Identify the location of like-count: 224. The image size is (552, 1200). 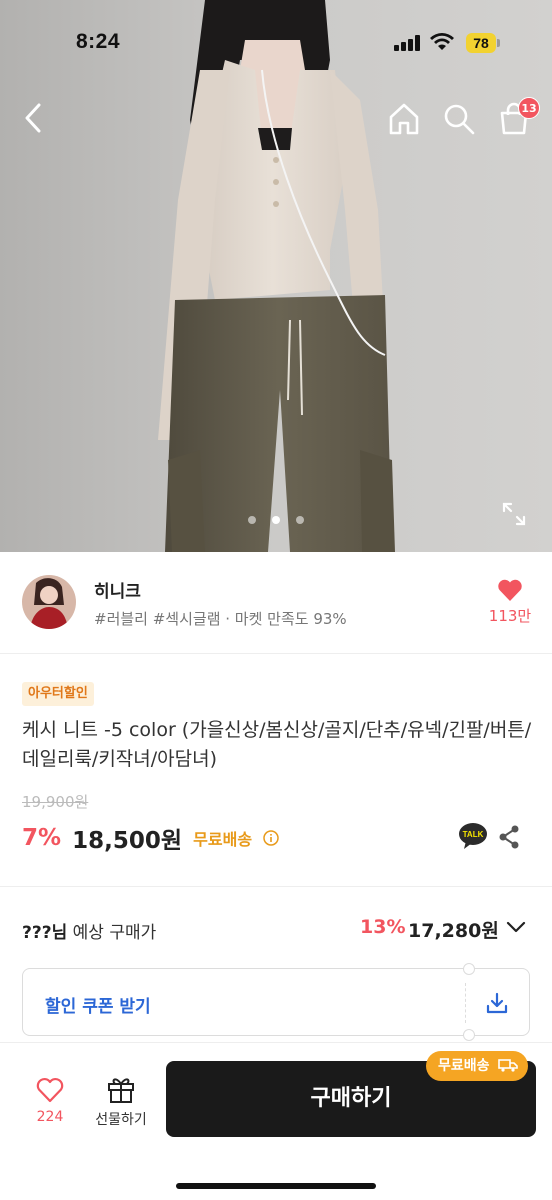
(50, 1117).